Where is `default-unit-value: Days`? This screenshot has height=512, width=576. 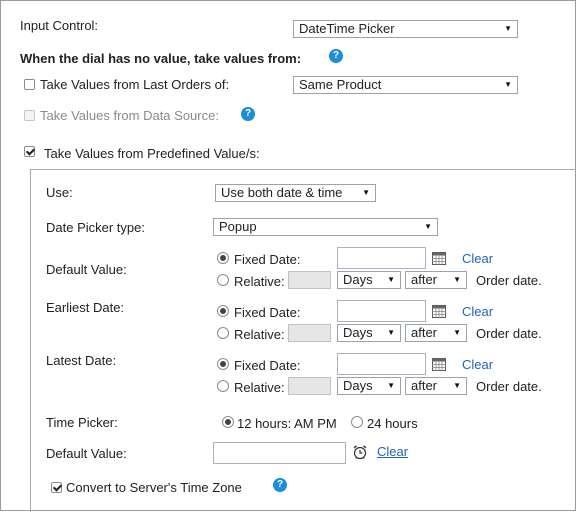
default-unit-value: Days is located at coordinates (358, 279).